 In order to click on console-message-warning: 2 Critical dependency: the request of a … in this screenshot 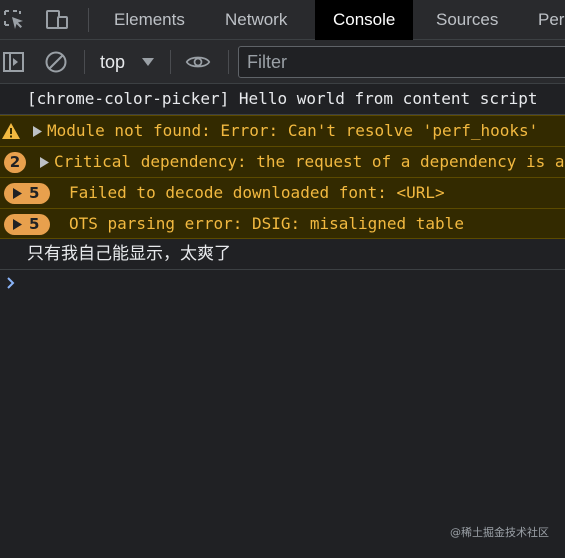, I will do `click(282, 161)`.